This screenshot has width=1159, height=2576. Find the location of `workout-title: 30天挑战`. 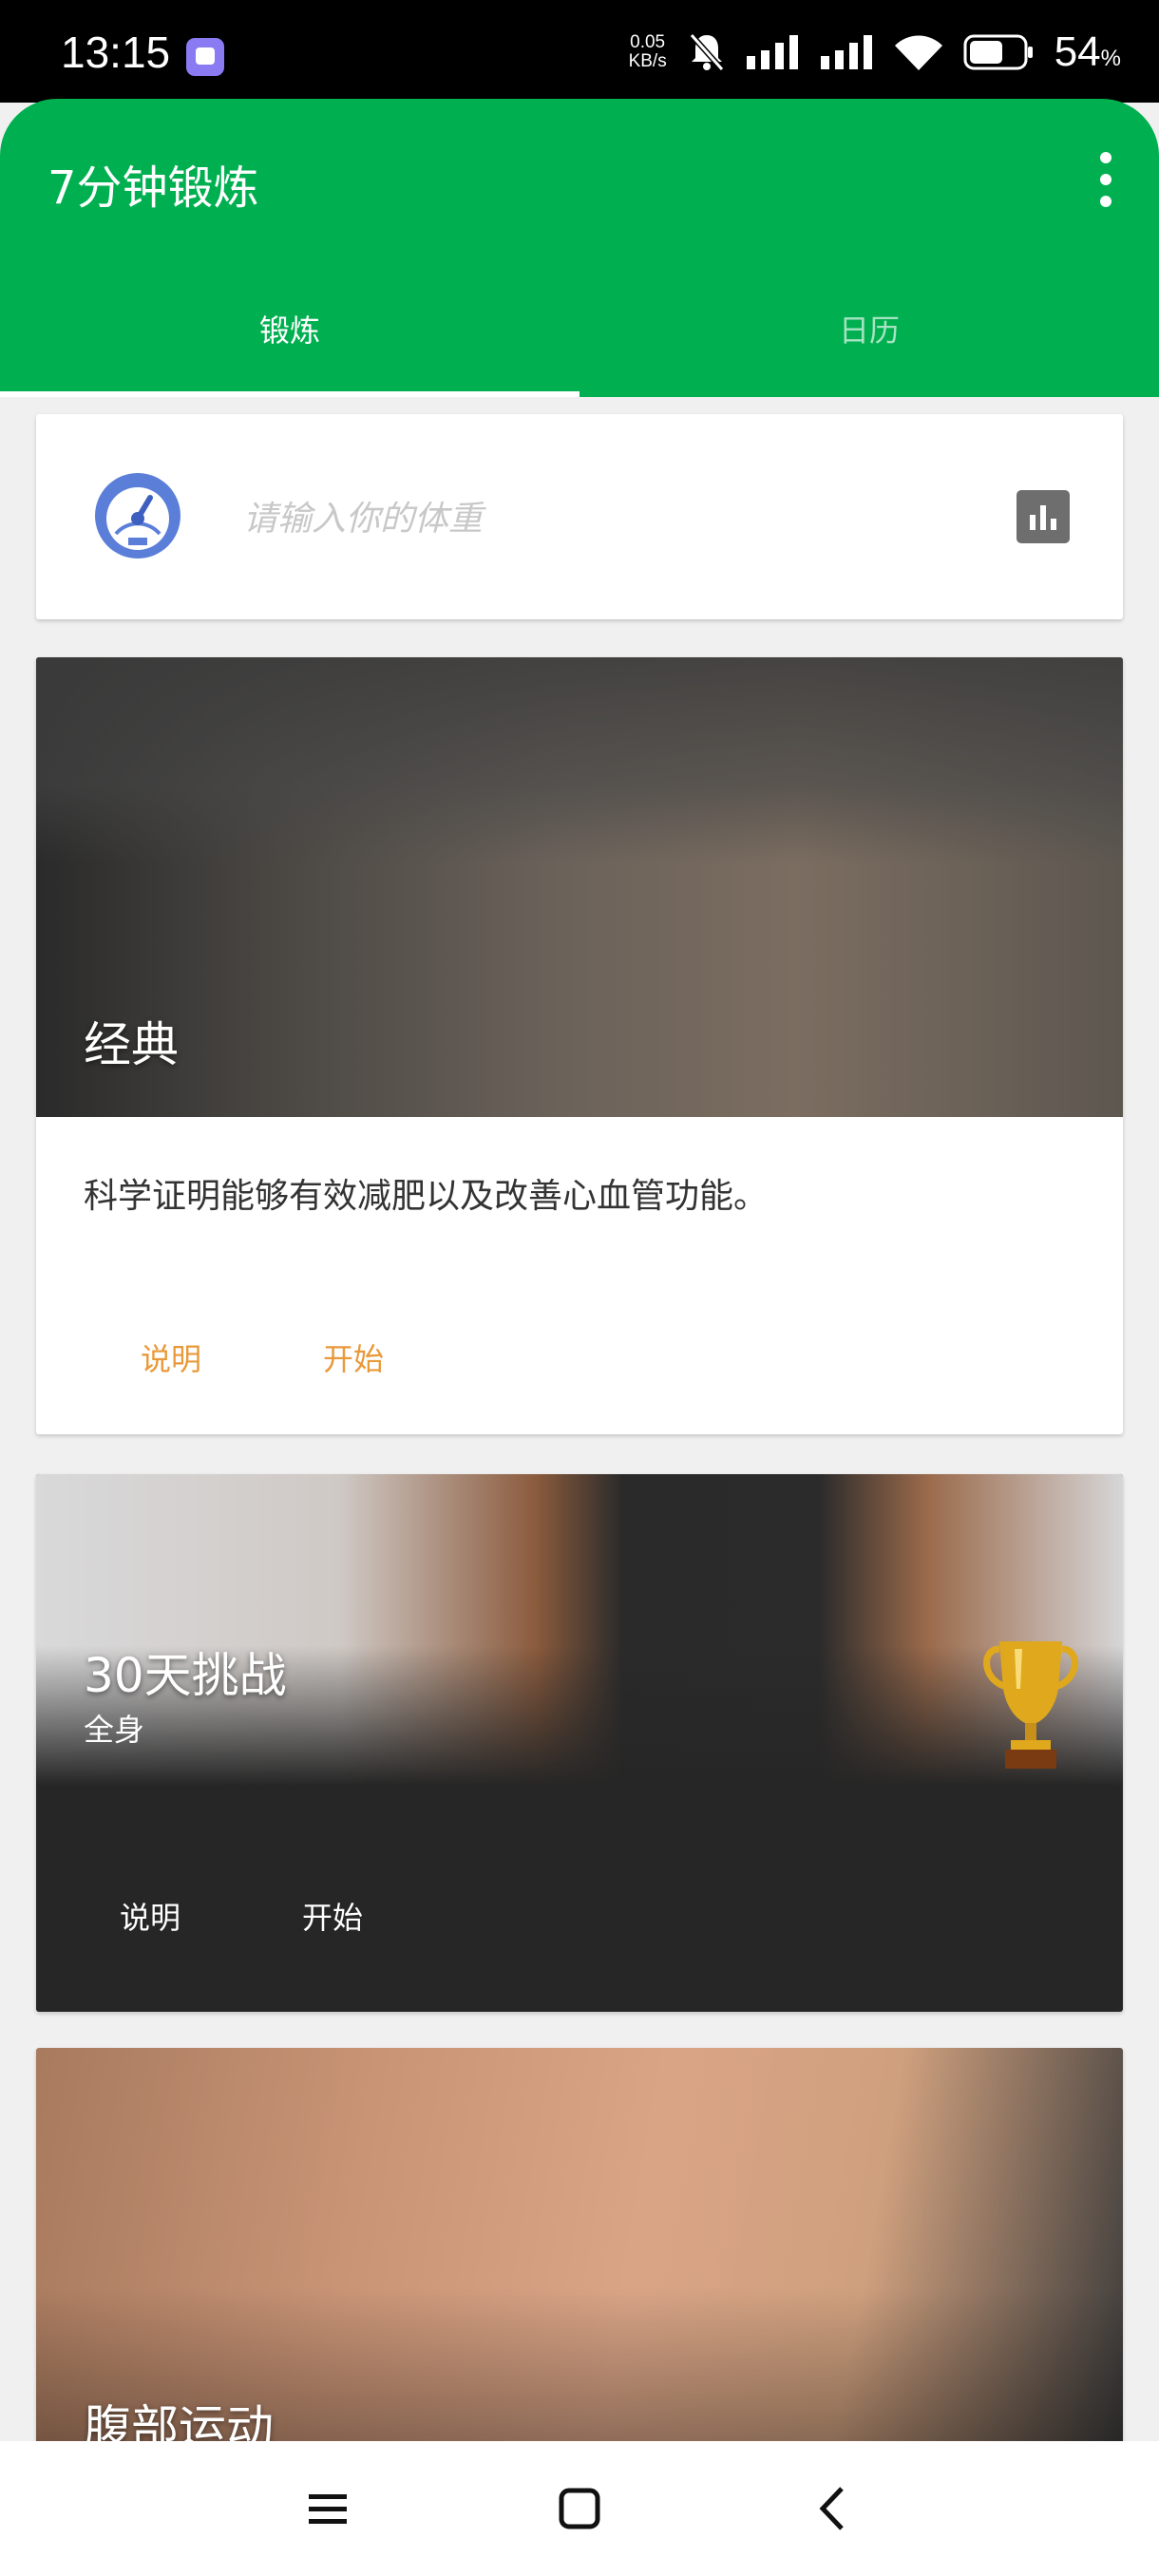

workout-title: 30天挑战 is located at coordinates (185, 1675).